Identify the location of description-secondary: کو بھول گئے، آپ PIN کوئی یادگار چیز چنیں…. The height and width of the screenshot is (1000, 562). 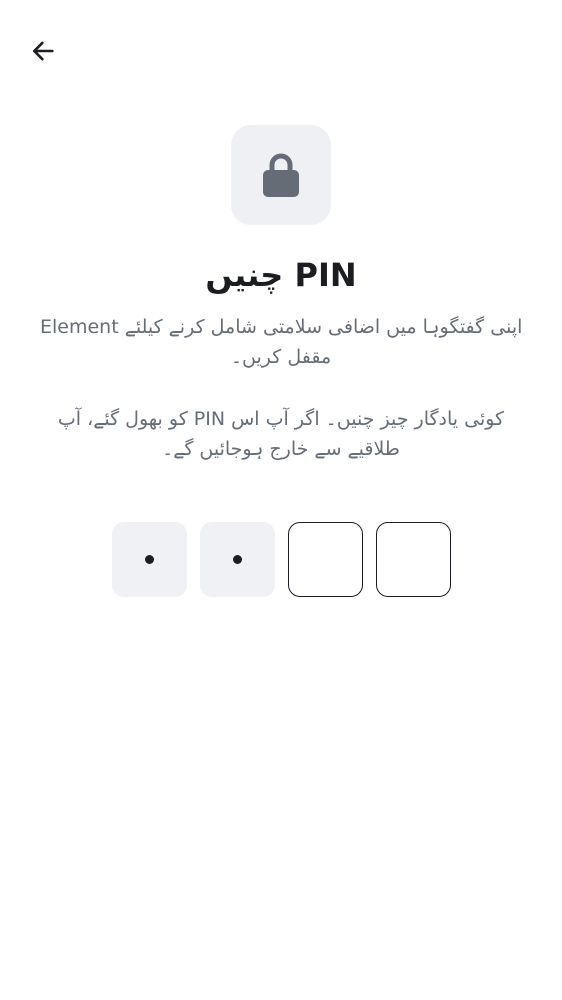
(281, 434).